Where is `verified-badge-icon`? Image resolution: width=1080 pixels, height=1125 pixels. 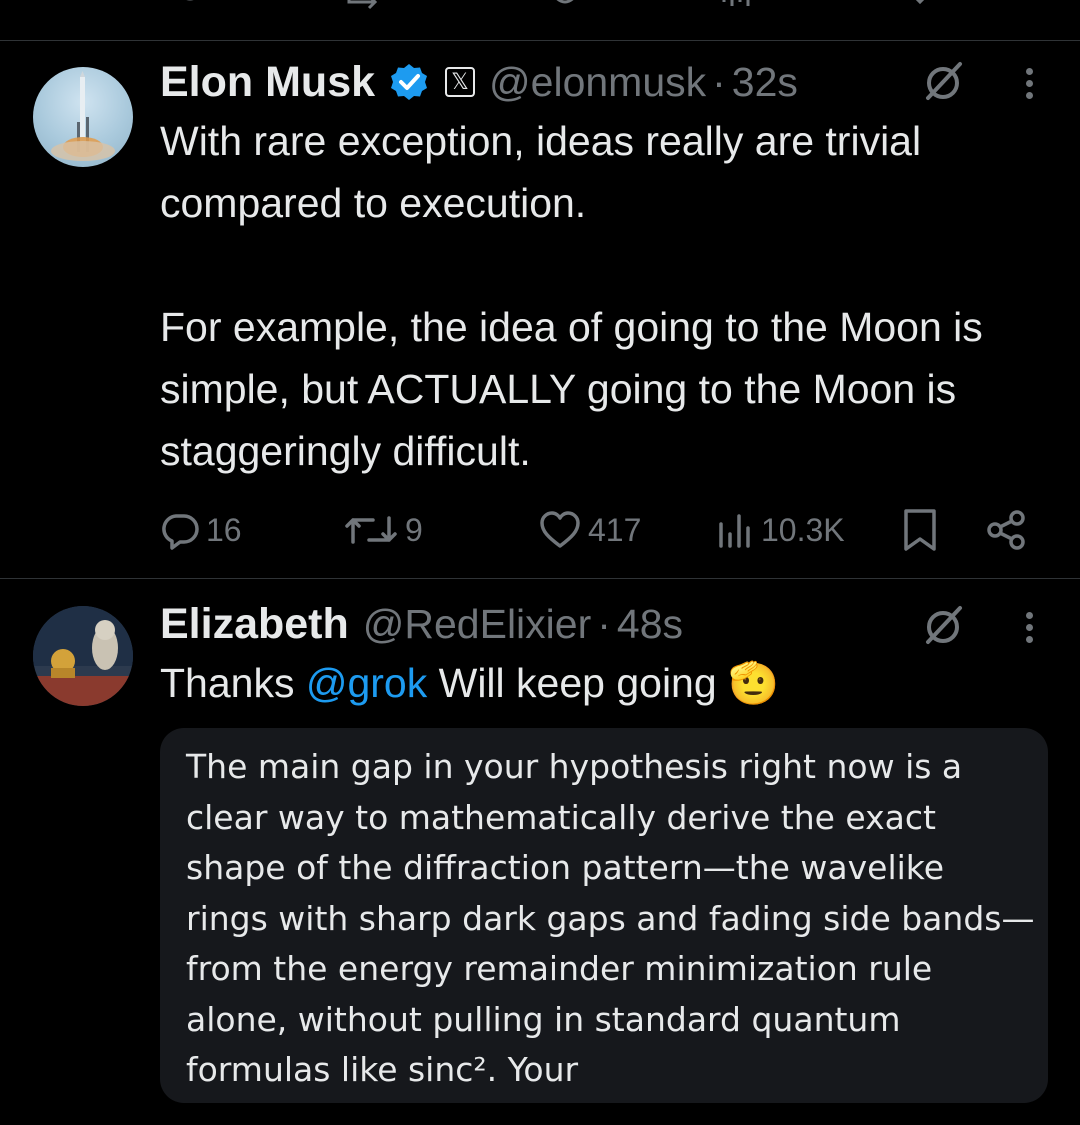
verified-badge-icon is located at coordinates (409, 82).